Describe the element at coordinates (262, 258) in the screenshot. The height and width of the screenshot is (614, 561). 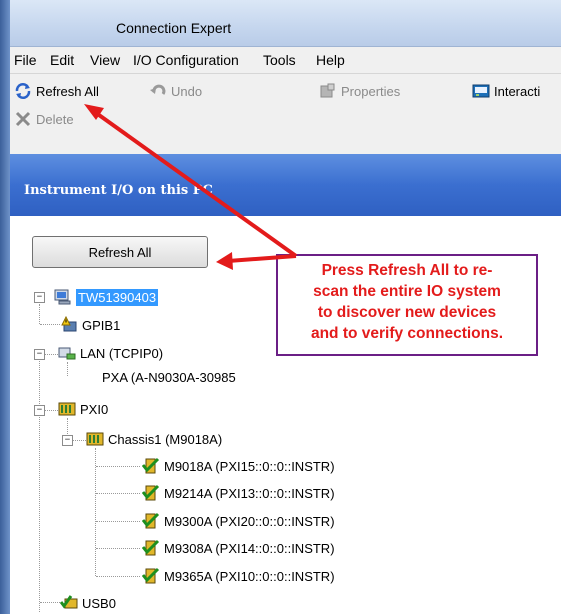
I see `arrow-to-refresh-button` at that location.